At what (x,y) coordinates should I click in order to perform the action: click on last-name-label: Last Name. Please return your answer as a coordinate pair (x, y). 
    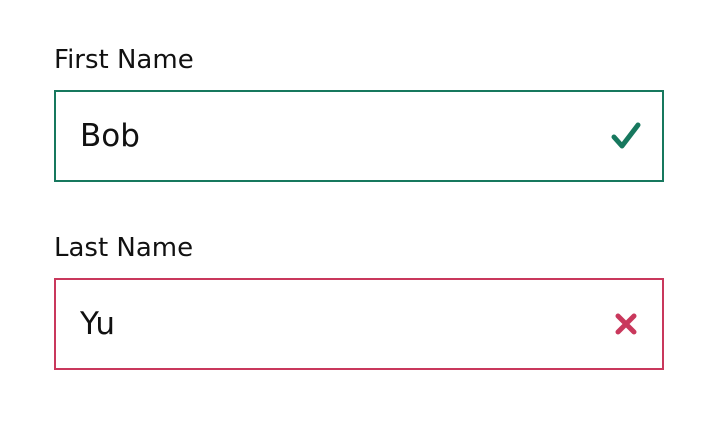
    Looking at the image, I should click on (124, 248).